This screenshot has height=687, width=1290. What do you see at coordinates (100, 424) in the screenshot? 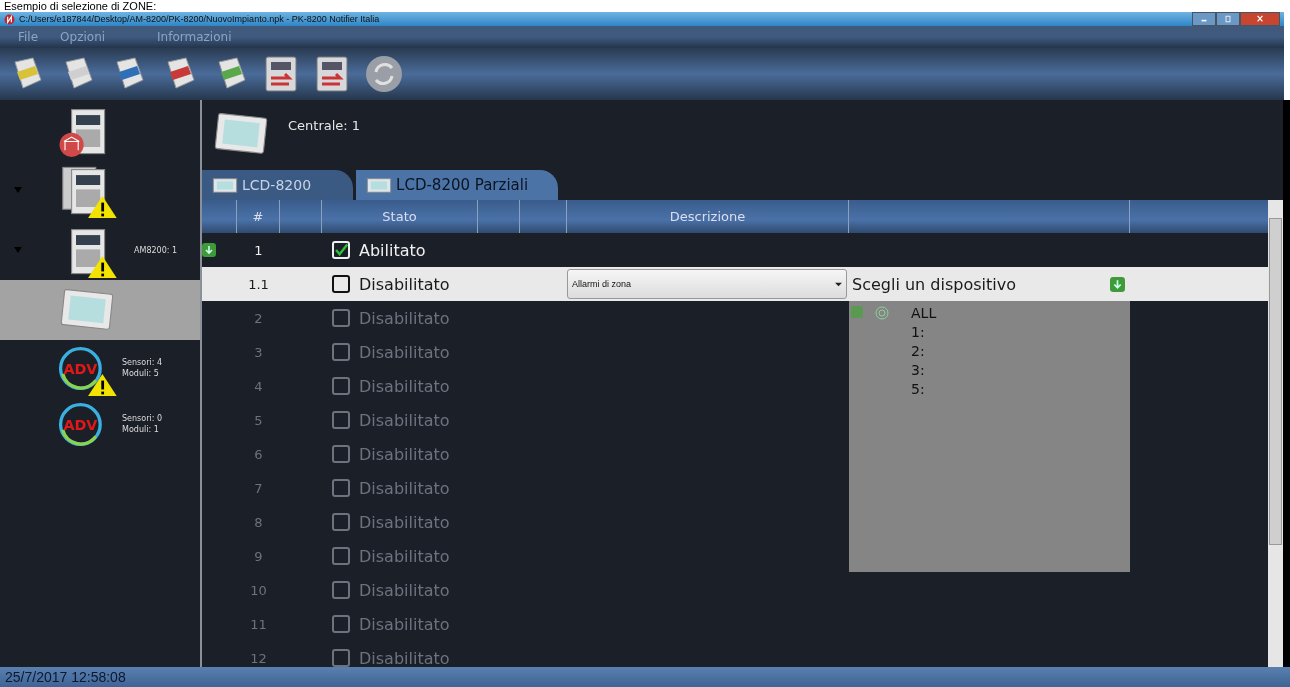
I see `tree-item: ADV Sensori: 0 Moduli: 1` at bounding box center [100, 424].